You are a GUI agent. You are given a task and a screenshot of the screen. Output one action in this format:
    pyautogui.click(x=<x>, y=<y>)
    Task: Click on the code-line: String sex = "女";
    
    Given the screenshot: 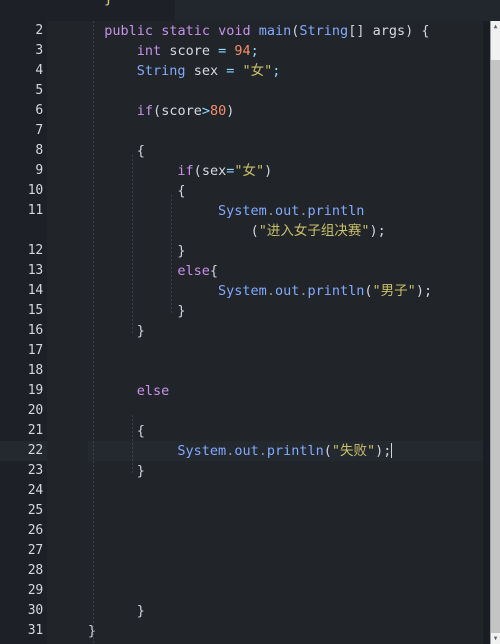 What is the action you would take?
    pyautogui.click(x=289, y=71)
    